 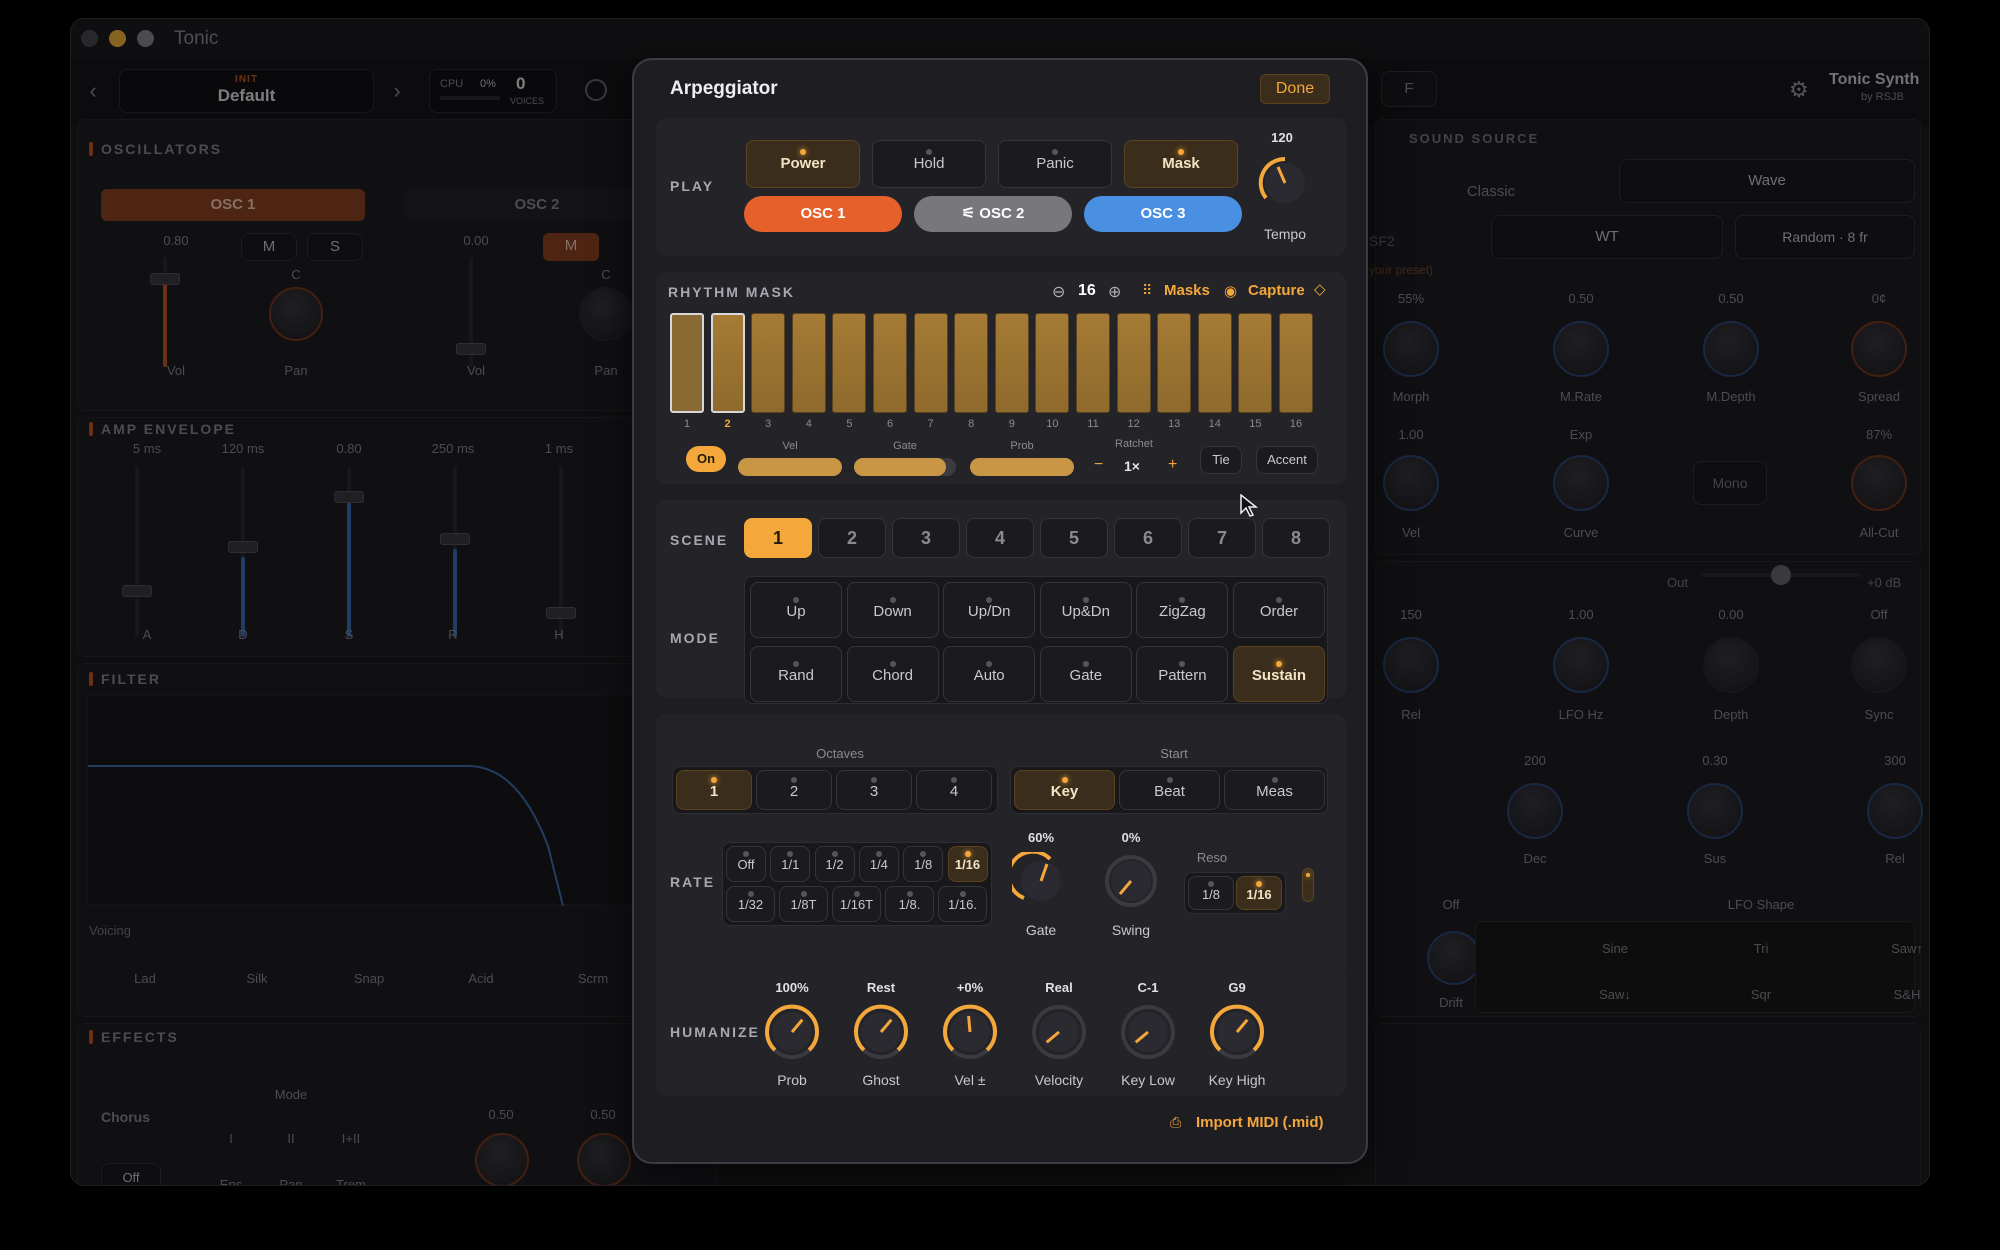 I want to click on close-button, so click(x=89, y=38).